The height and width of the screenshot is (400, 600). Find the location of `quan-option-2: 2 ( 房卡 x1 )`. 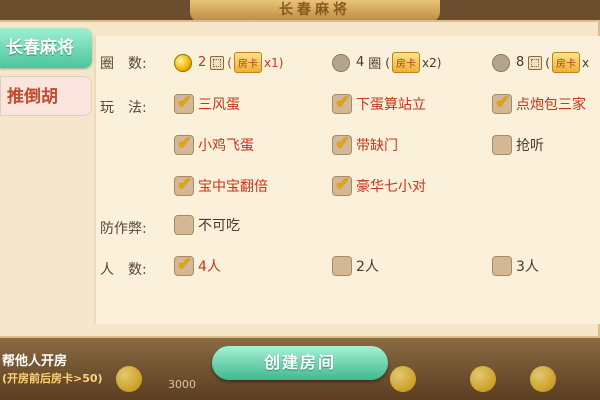

quan-option-2: 2 ( 房卡 x1 ) is located at coordinates (228, 62).